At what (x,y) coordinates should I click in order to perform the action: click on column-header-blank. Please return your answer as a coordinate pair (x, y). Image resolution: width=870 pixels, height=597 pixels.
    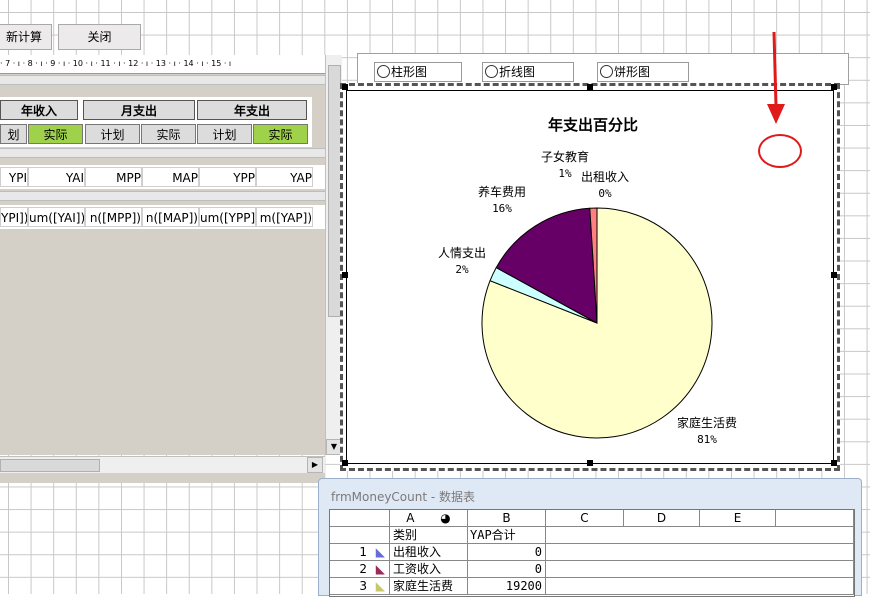
    Looking at the image, I should click on (815, 518).